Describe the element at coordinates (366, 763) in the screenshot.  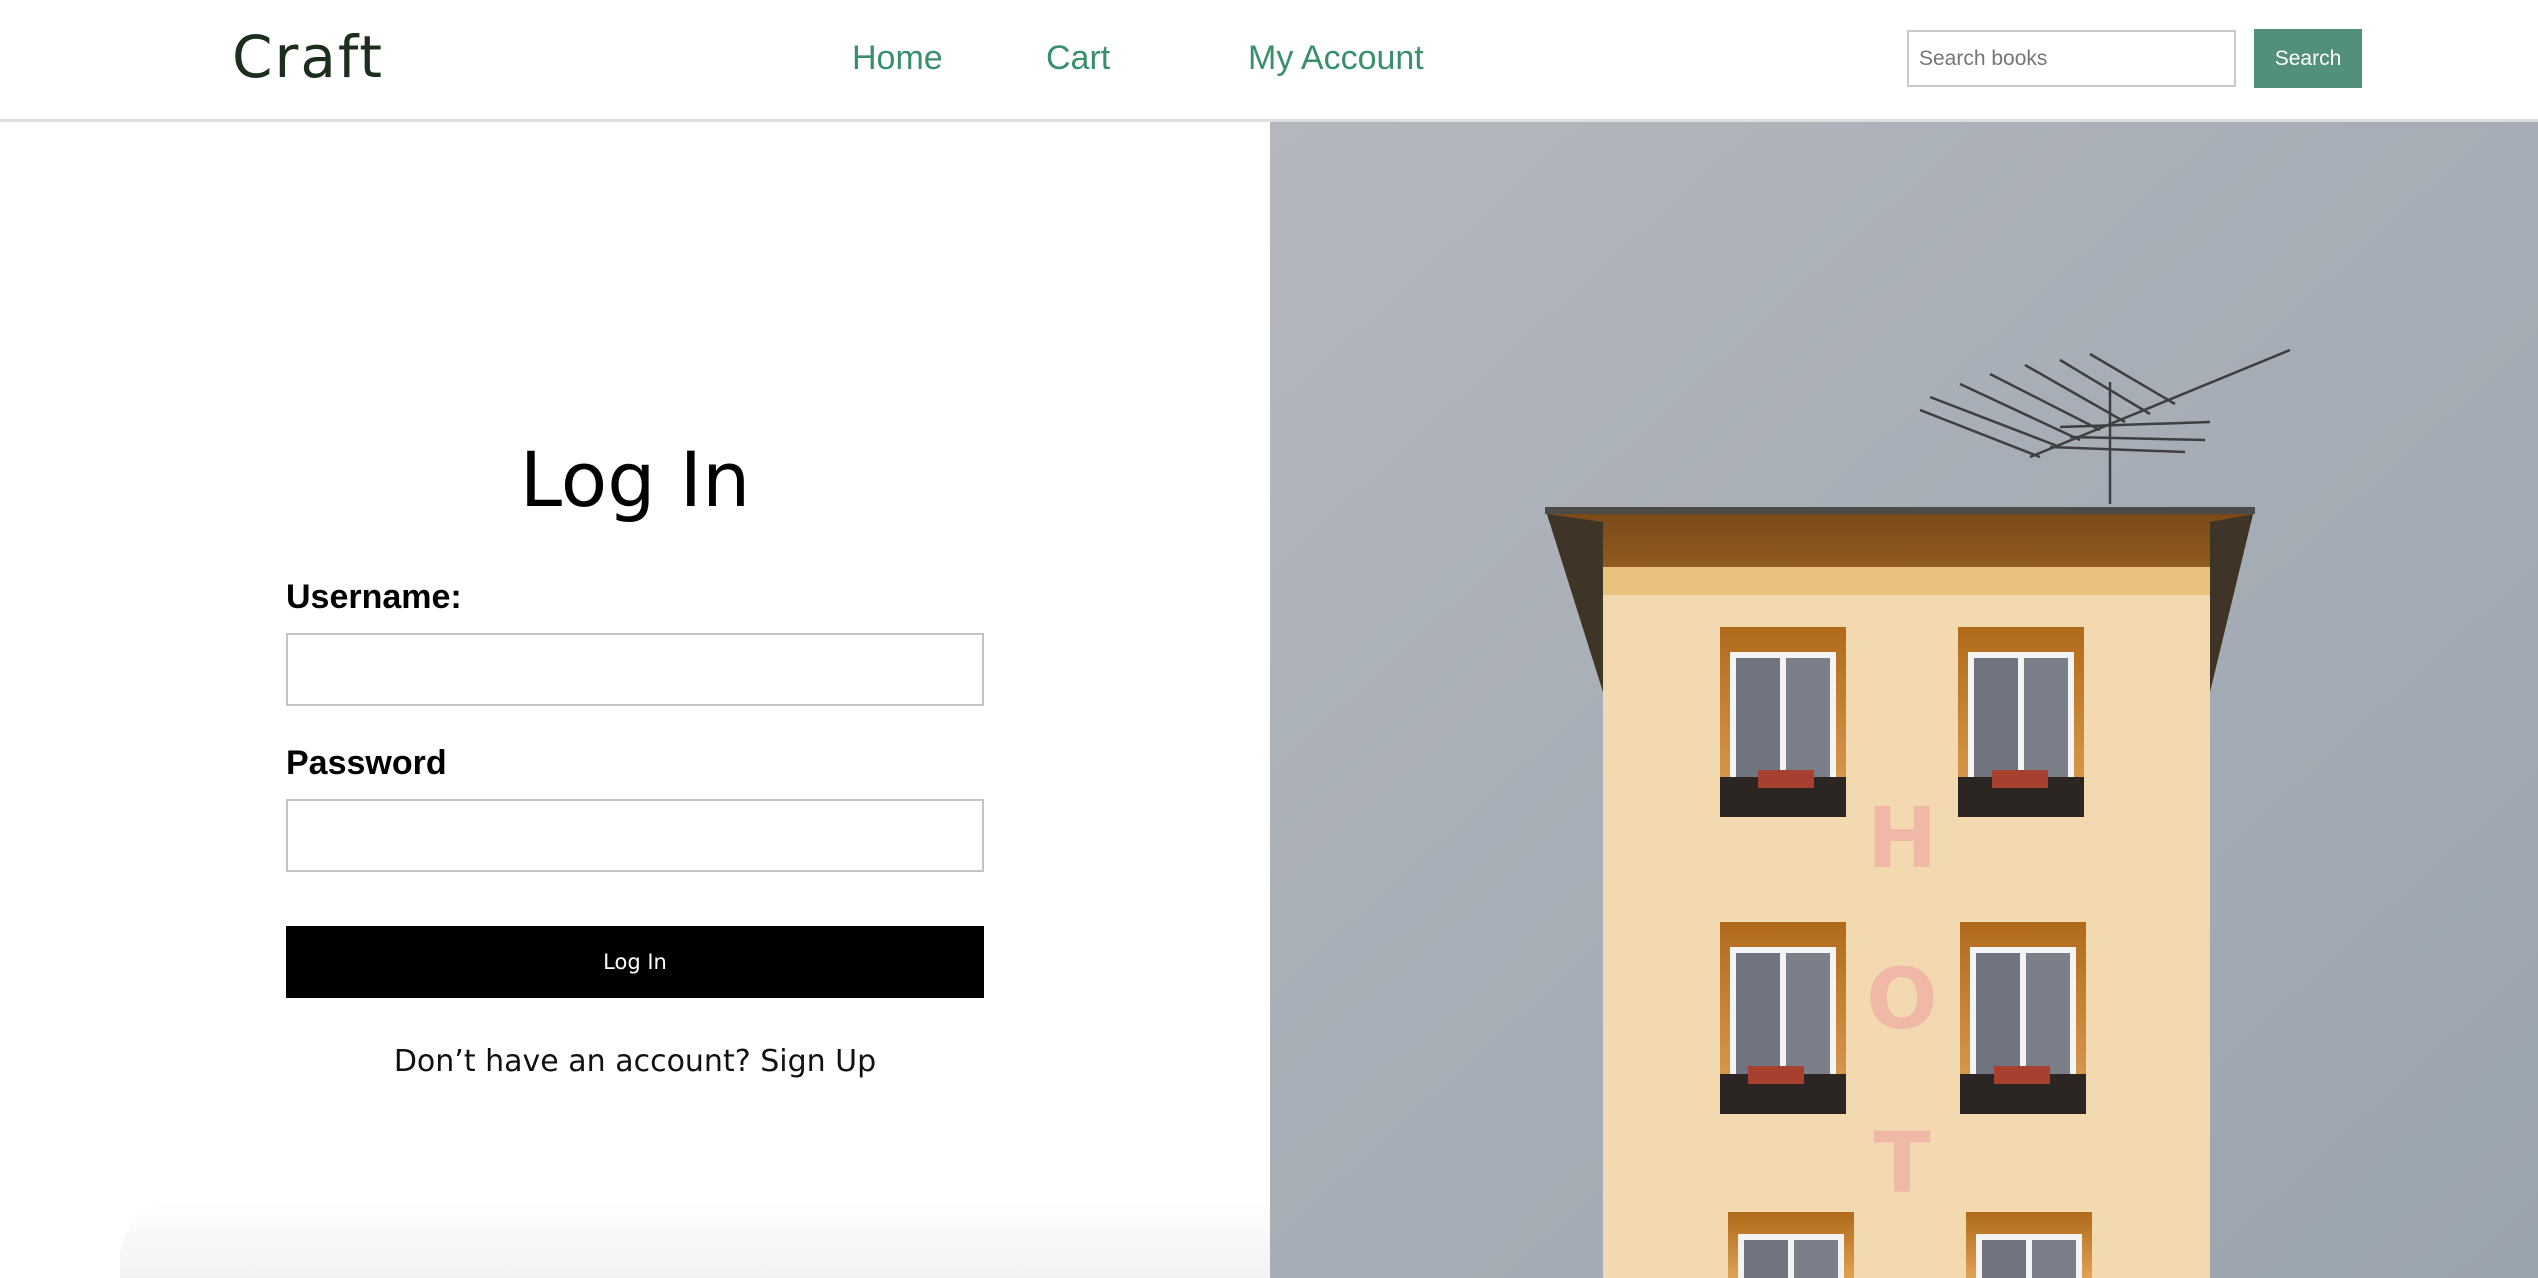
I see `password-label: Password` at that location.